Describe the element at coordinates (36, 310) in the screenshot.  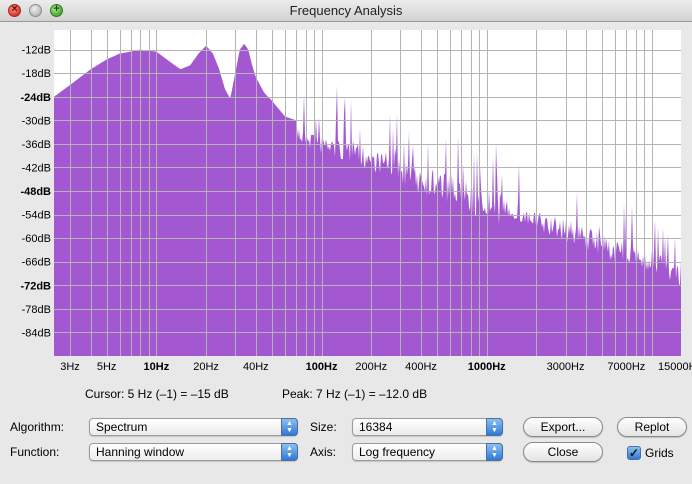
I see `y-tick-label: -78dB` at that location.